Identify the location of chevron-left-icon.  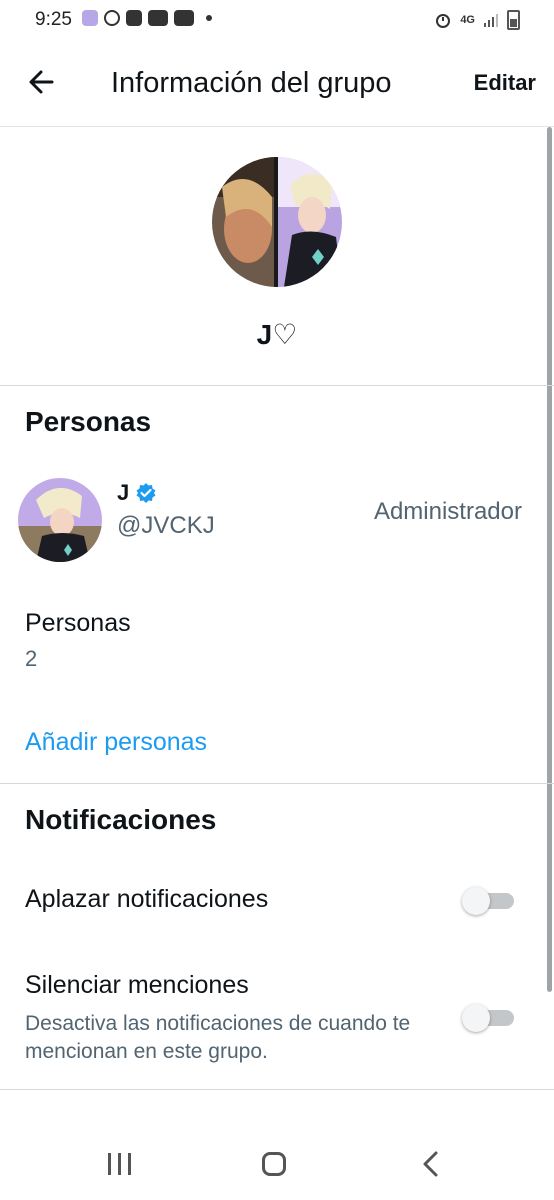
(431, 1164).